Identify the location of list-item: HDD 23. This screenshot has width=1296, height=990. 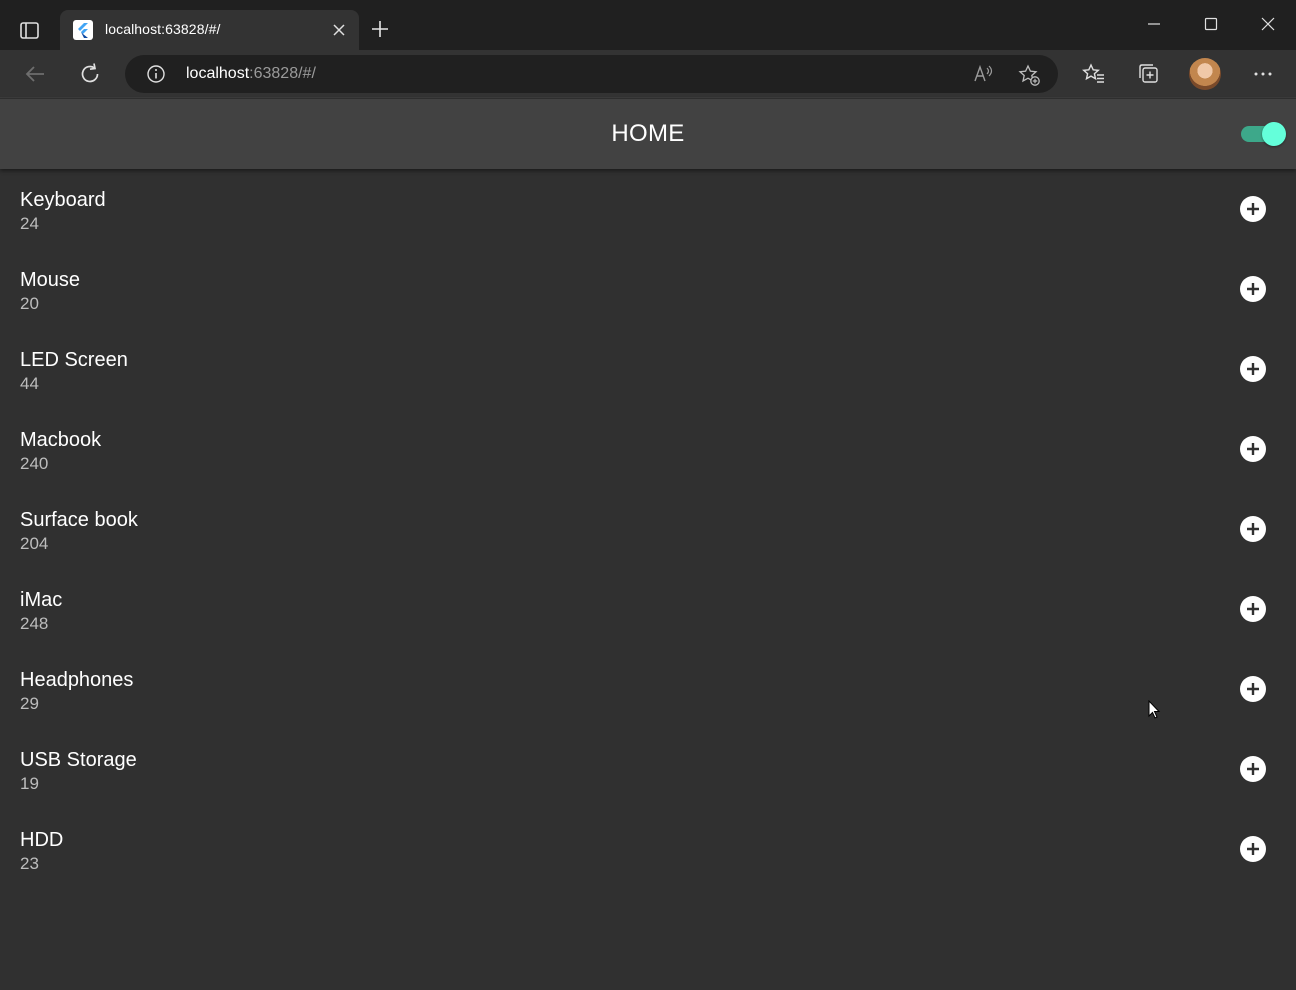
(648, 849).